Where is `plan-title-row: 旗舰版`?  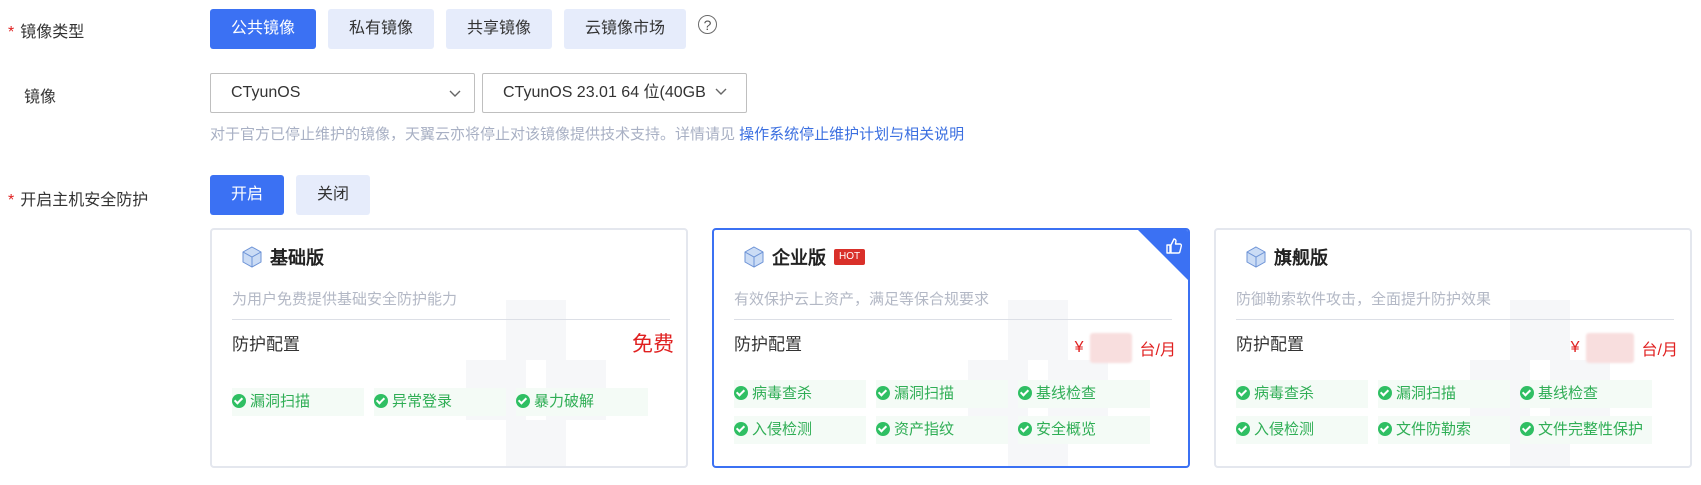 plan-title-row: 旗舰版 is located at coordinates (1286, 257).